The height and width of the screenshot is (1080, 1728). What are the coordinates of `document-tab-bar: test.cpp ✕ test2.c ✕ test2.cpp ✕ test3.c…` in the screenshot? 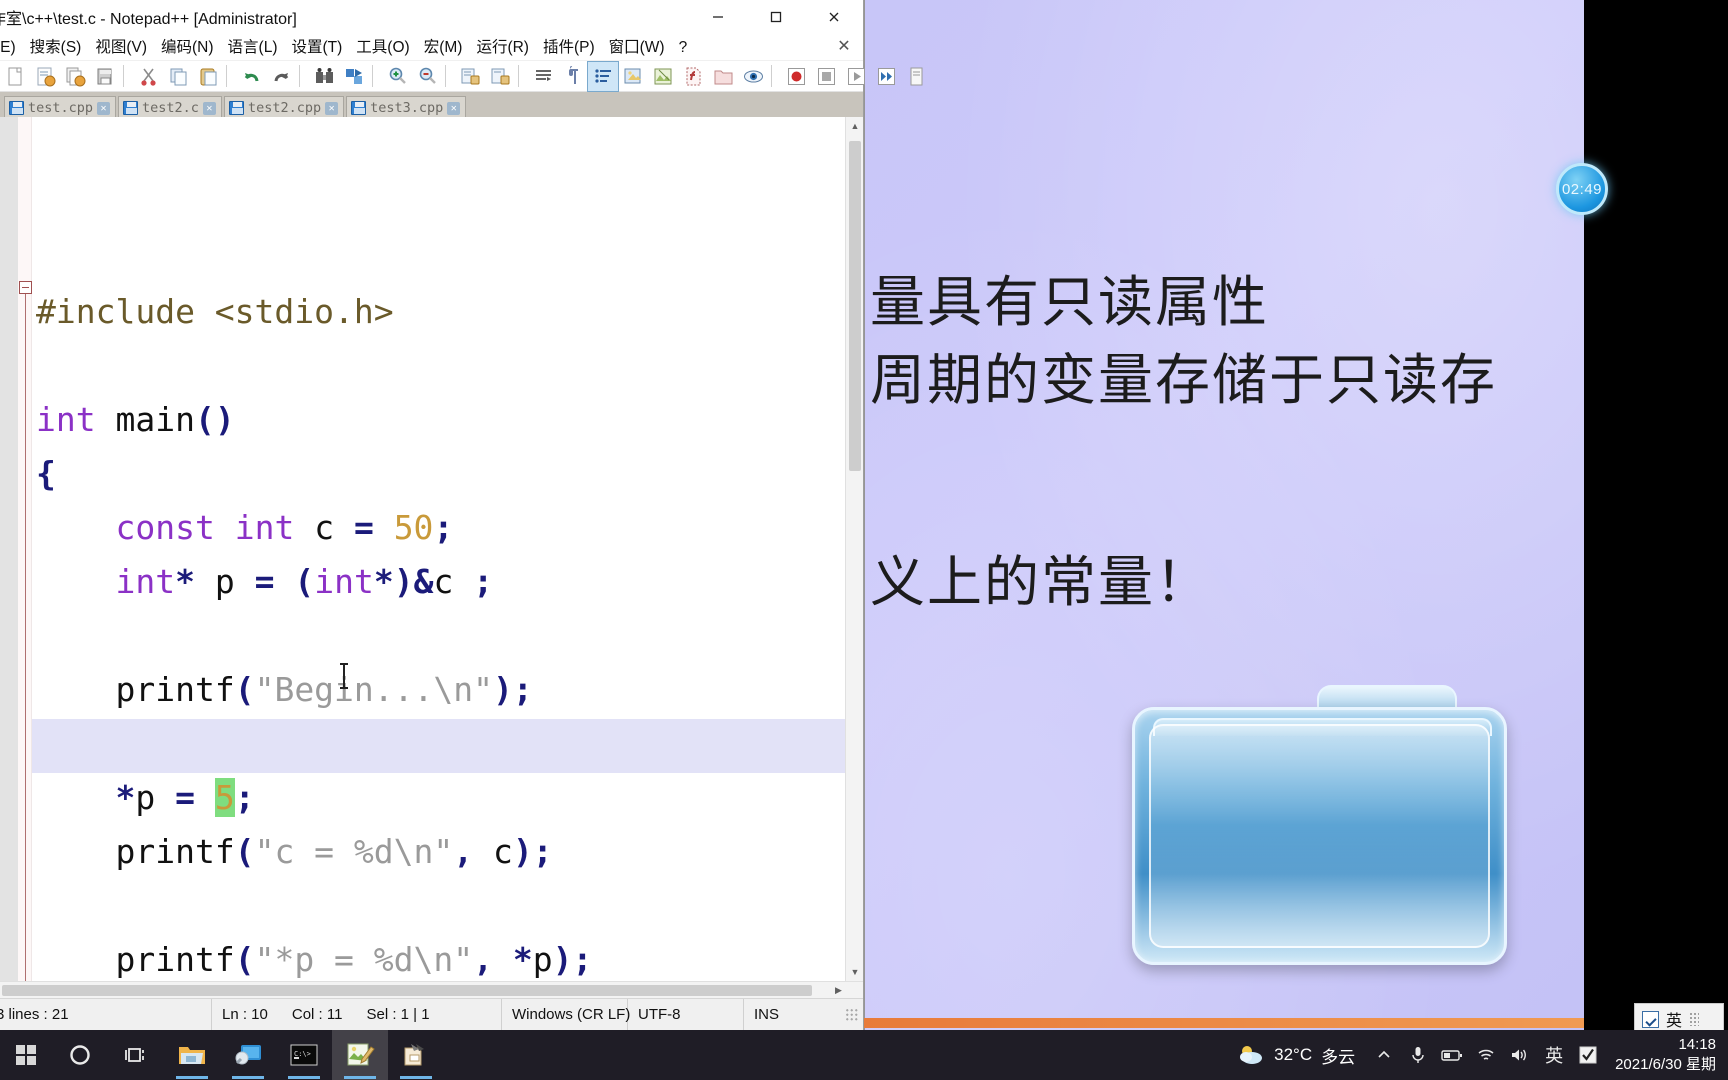 It's located at (431, 104).